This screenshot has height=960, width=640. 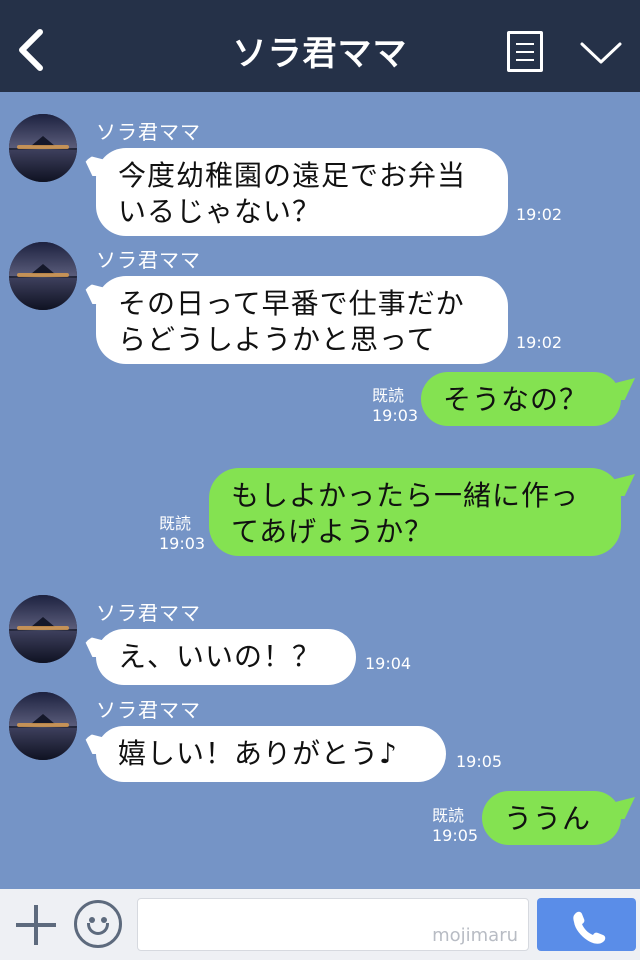 I want to click on input-bar: mojimaru, so click(x=320, y=924).